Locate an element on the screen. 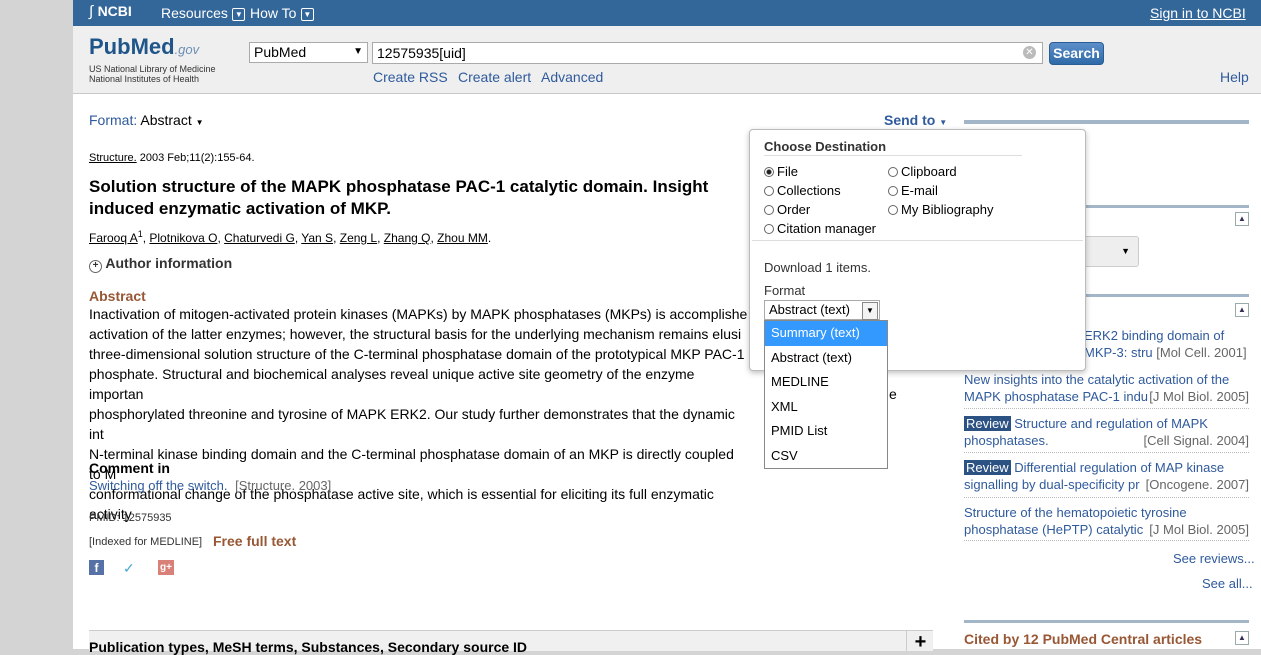 This screenshot has height=655, width=1261. destination-options-left: File Collections Order Citation manager is located at coordinates (820, 200).